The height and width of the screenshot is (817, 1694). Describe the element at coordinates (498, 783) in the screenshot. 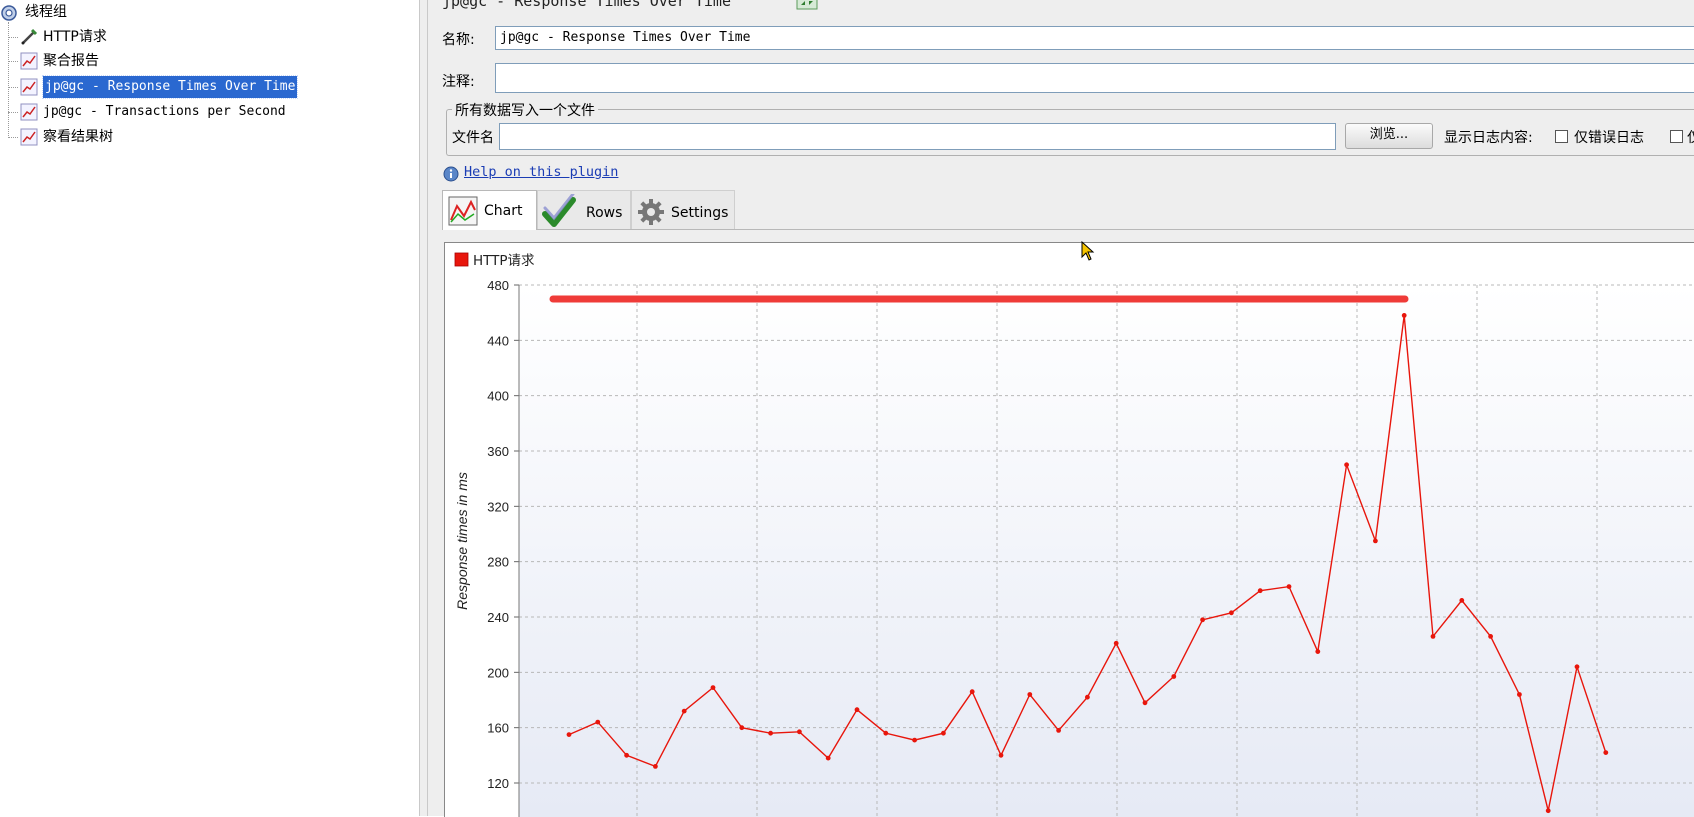

I see `y-tick-label: 120` at that location.